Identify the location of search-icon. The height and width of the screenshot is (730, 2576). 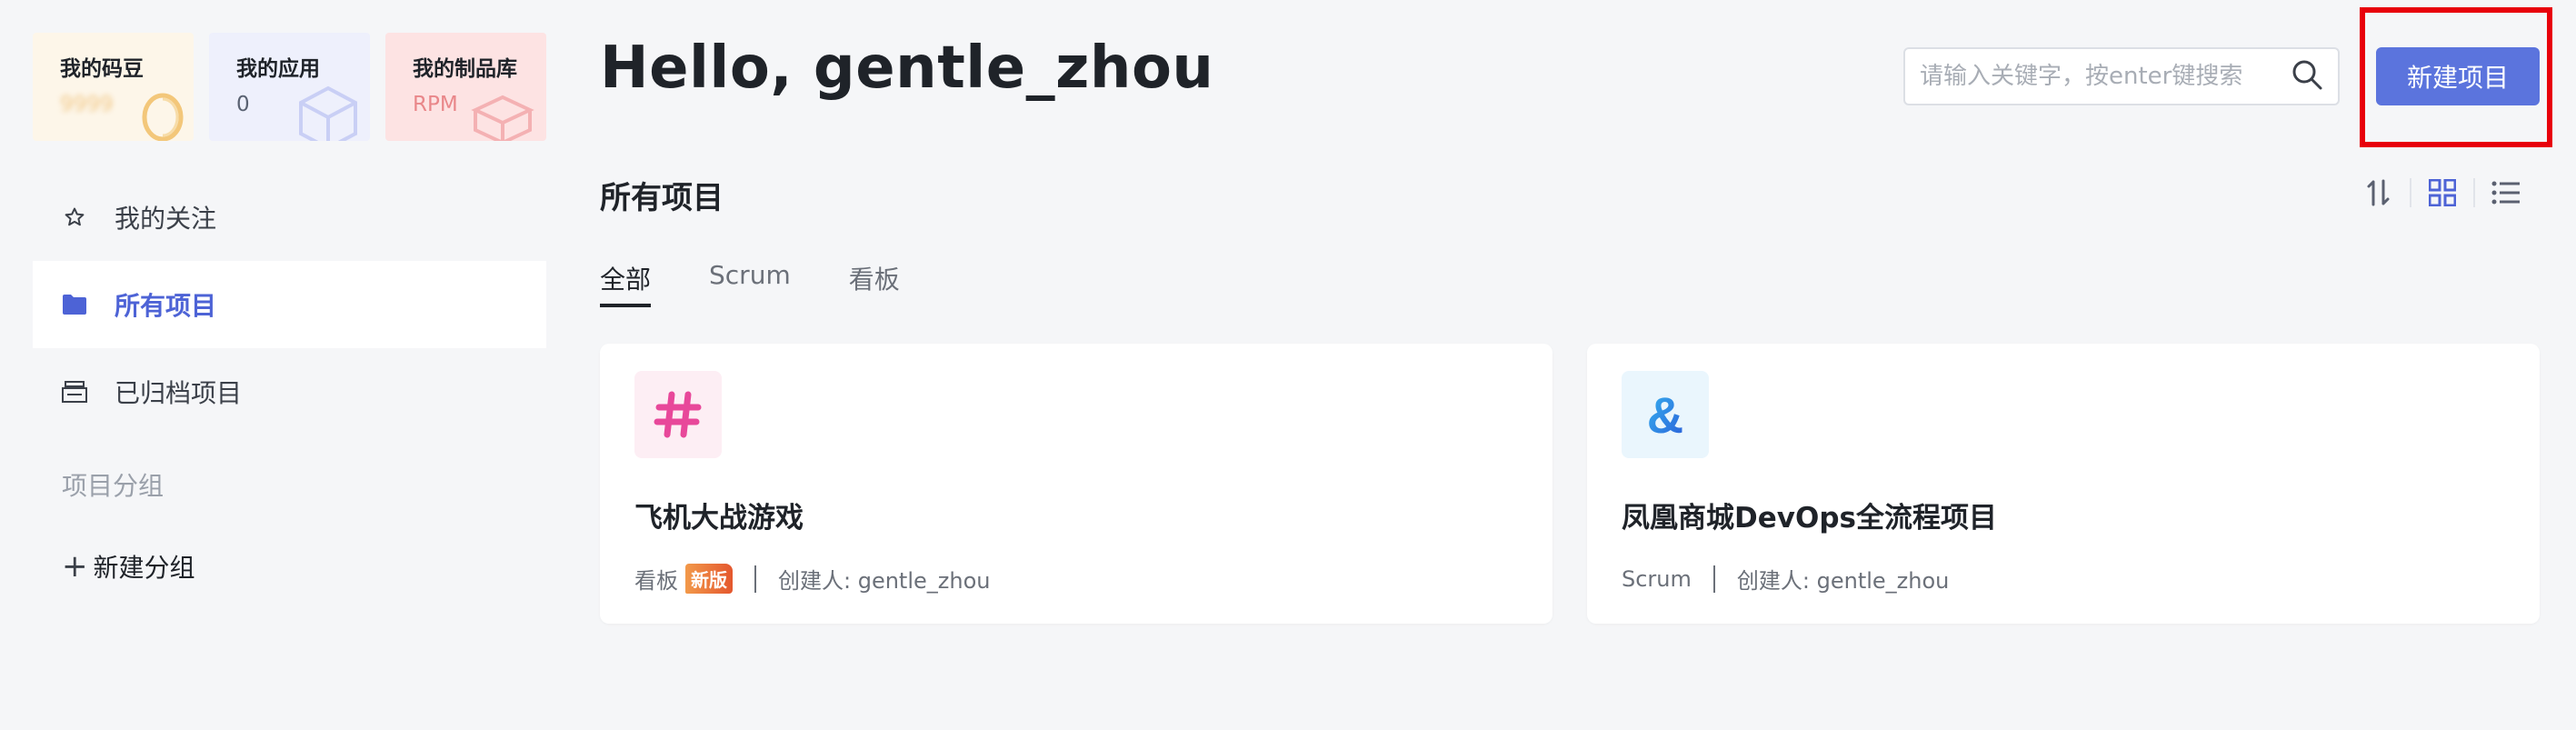
(2307, 76).